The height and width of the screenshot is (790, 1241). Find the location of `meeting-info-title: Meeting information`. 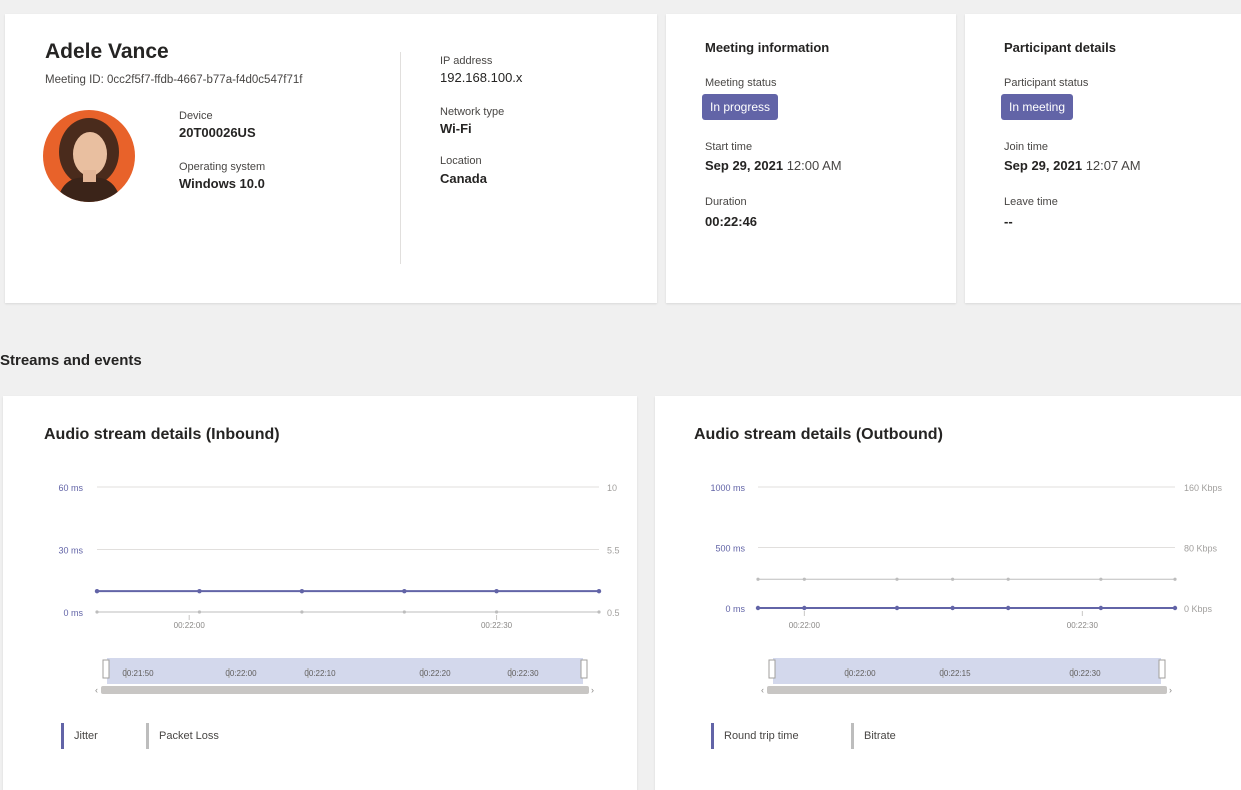

meeting-info-title: Meeting information is located at coordinates (767, 47).